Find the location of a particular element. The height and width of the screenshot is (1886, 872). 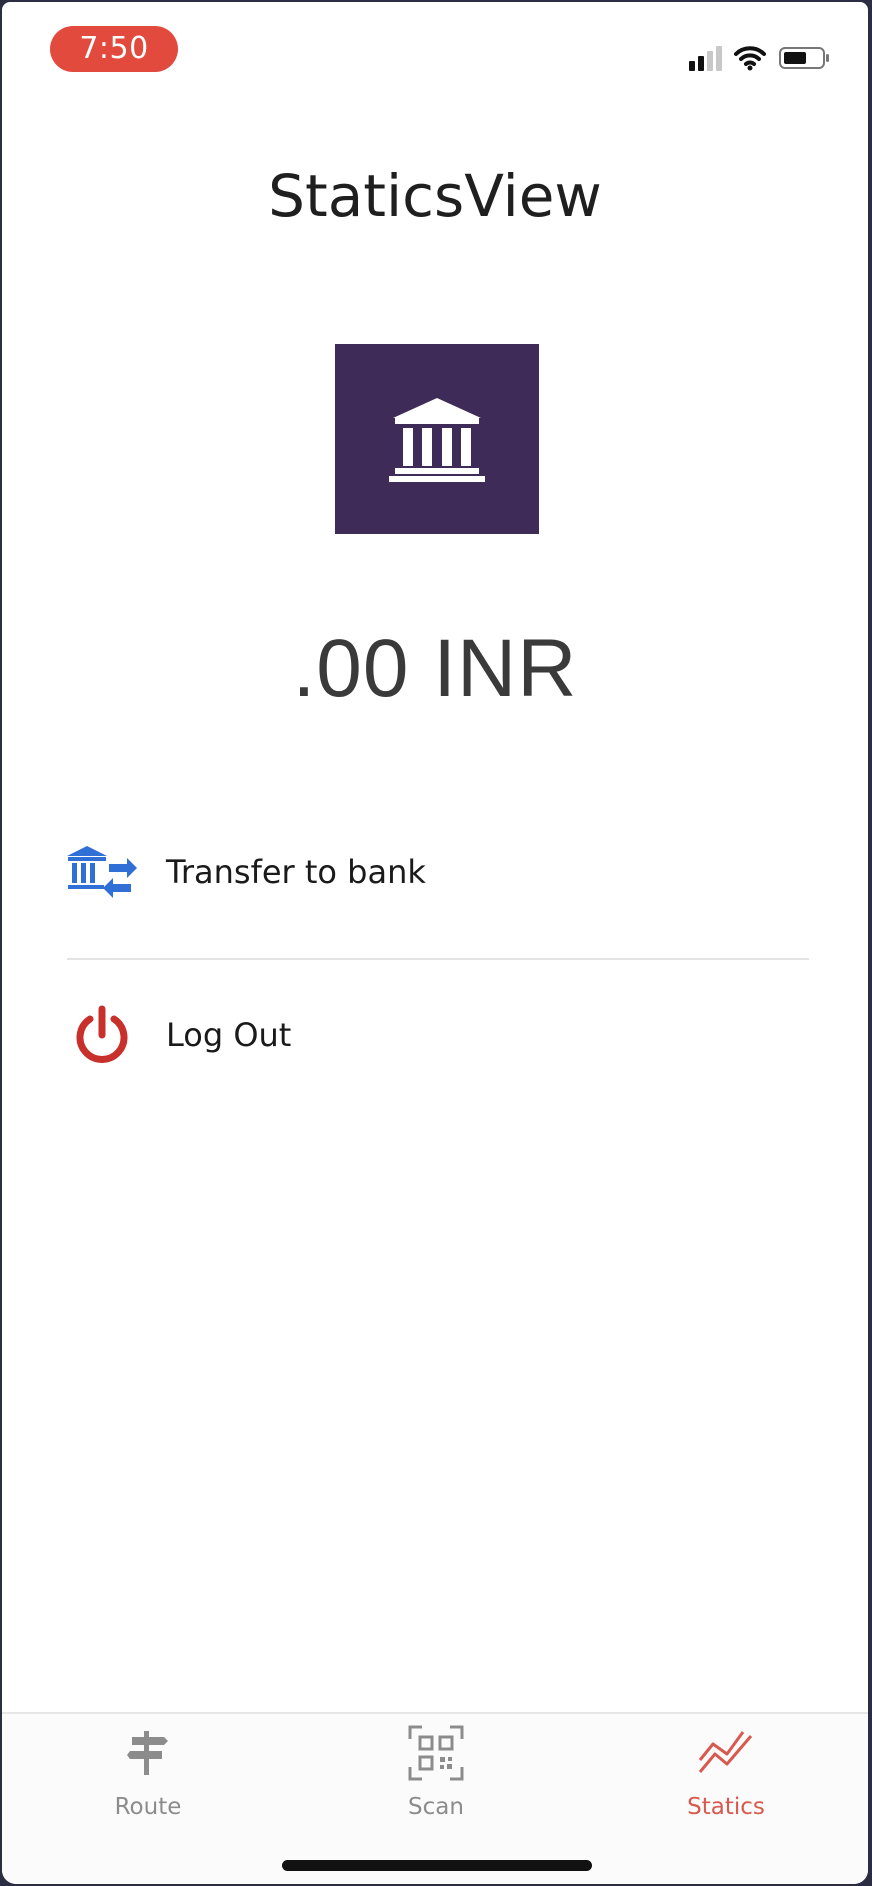

status-indicators is located at coordinates (760, 58).